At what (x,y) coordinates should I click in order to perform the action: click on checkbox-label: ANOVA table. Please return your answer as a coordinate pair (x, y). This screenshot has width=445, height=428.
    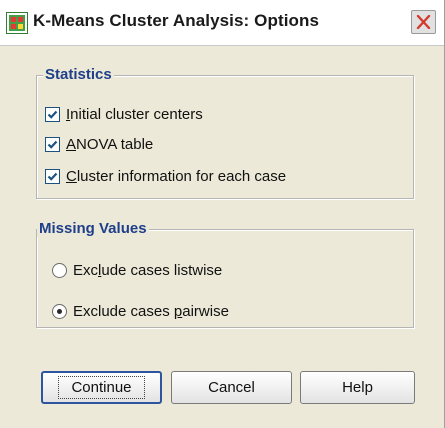
    Looking at the image, I should click on (110, 144).